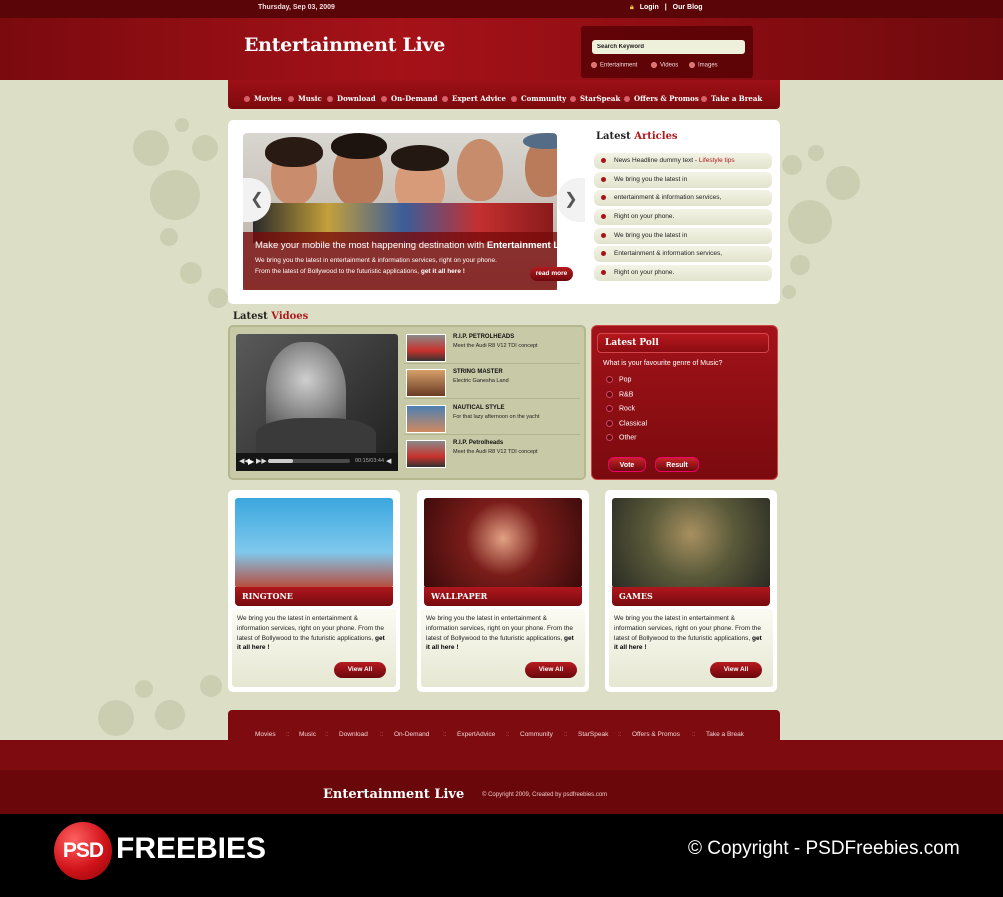  What do you see at coordinates (618, 379) in the screenshot?
I see `poll-option-pop: Pop` at bounding box center [618, 379].